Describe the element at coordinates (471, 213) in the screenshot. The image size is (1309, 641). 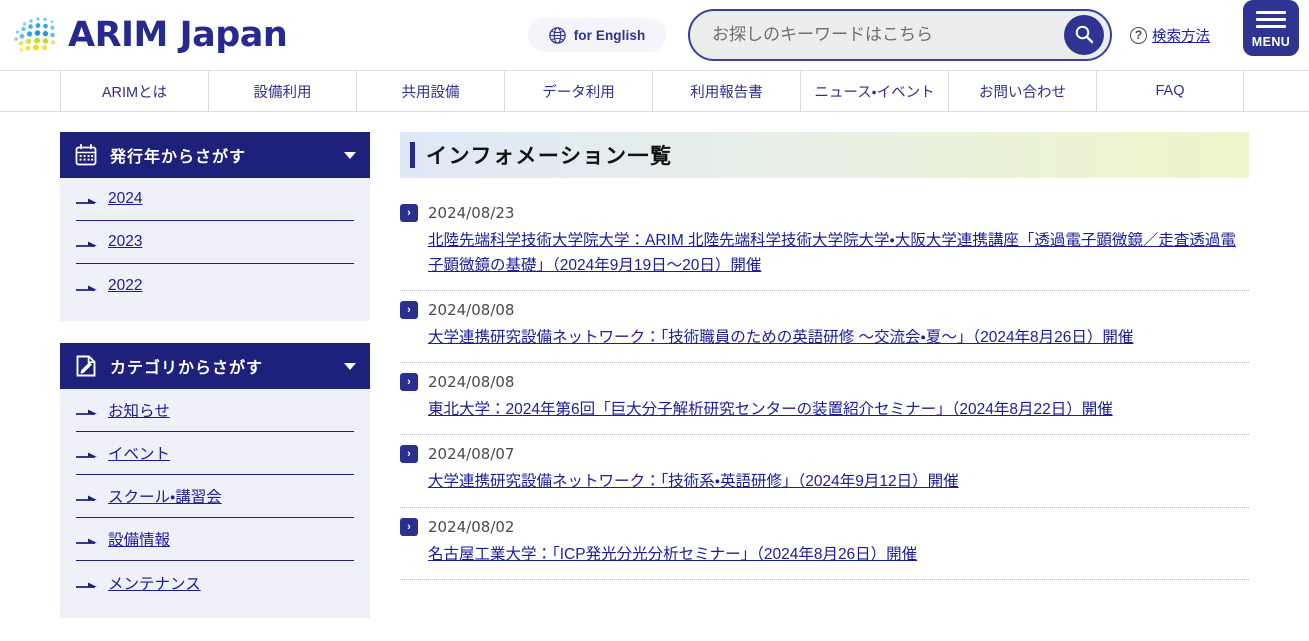
I see `list-item-date: 2024/08/23` at that location.